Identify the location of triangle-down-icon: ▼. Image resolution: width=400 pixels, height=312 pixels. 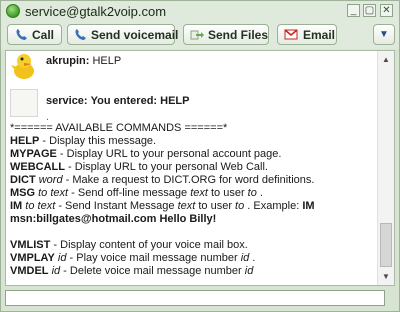
(384, 34).